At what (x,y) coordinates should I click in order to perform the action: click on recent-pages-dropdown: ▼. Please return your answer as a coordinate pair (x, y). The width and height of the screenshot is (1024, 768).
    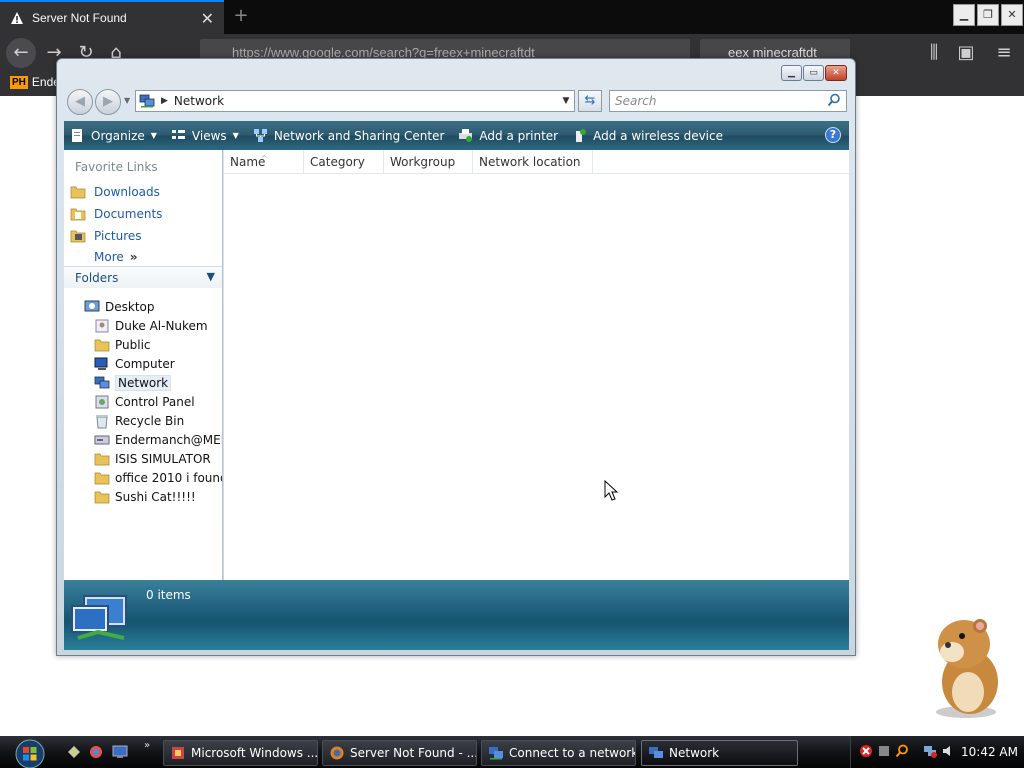
    Looking at the image, I should click on (127, 100).